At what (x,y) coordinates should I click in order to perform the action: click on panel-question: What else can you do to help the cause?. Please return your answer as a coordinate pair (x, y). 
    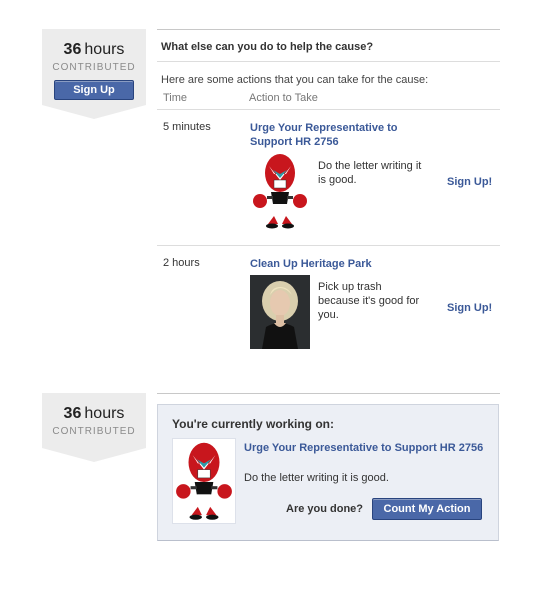
    Looking at the image, I should click on (328, 46).